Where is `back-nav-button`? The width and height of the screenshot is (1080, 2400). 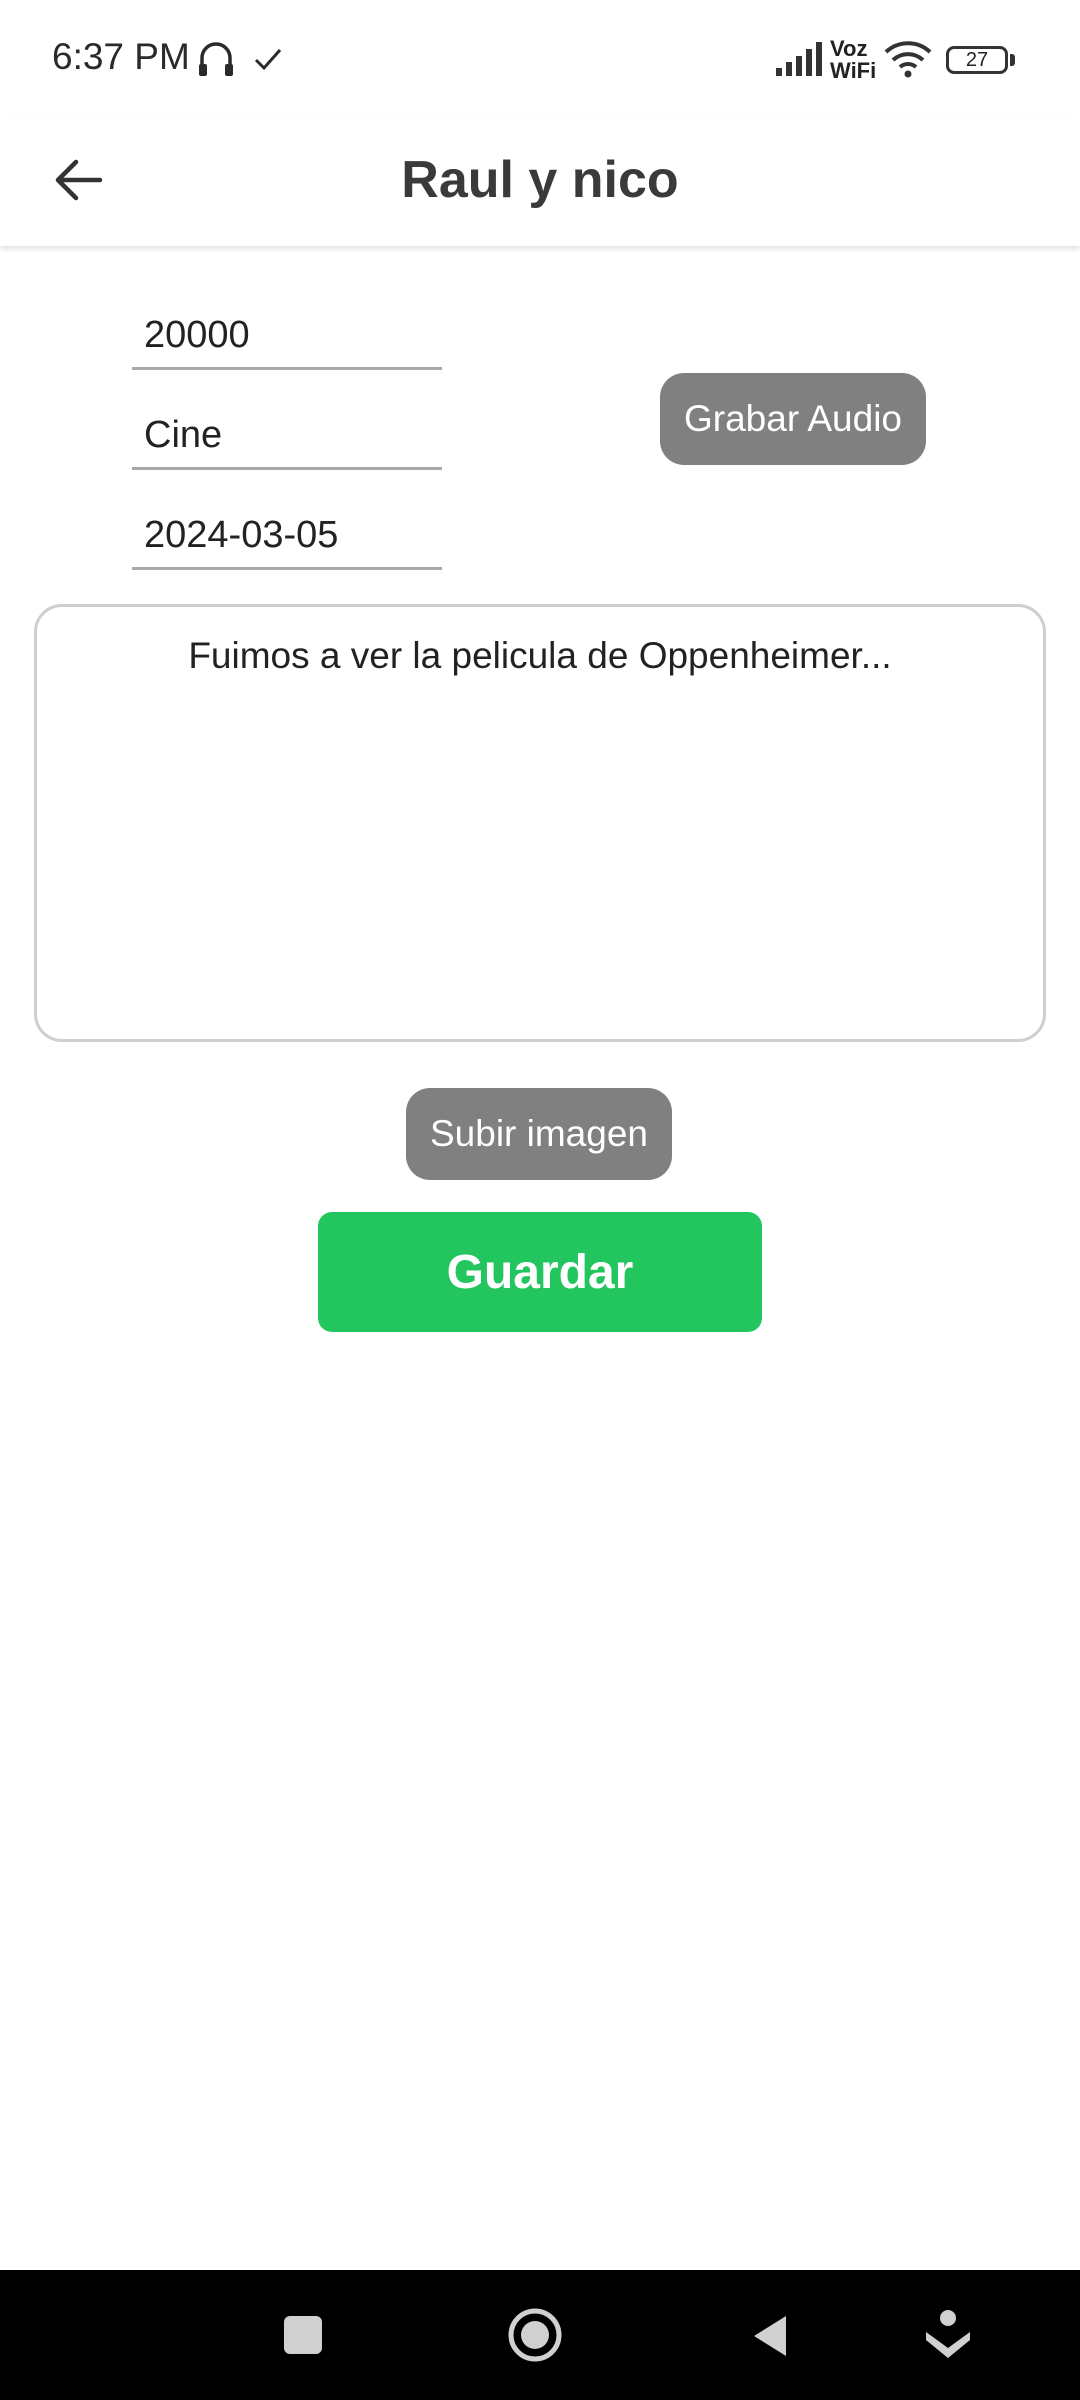 back-nav-button is located at coordinates (770, 2336).